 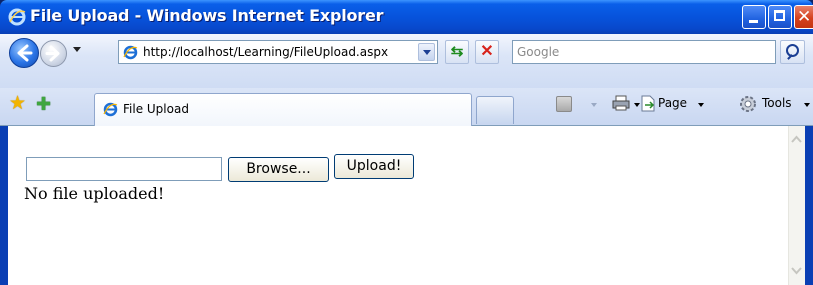 I want to click on maximize-button, so click(x=780, y=17).